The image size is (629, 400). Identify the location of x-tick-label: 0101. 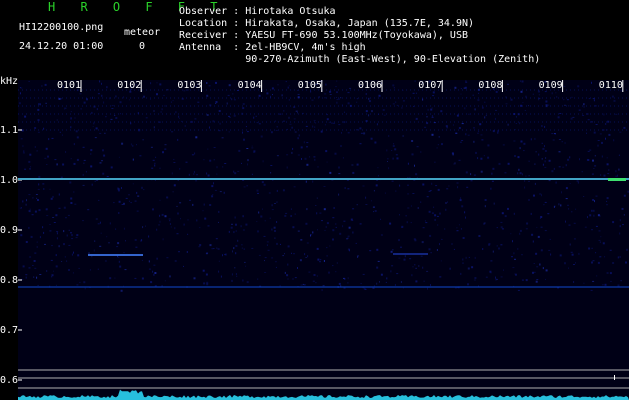
(69, 85).